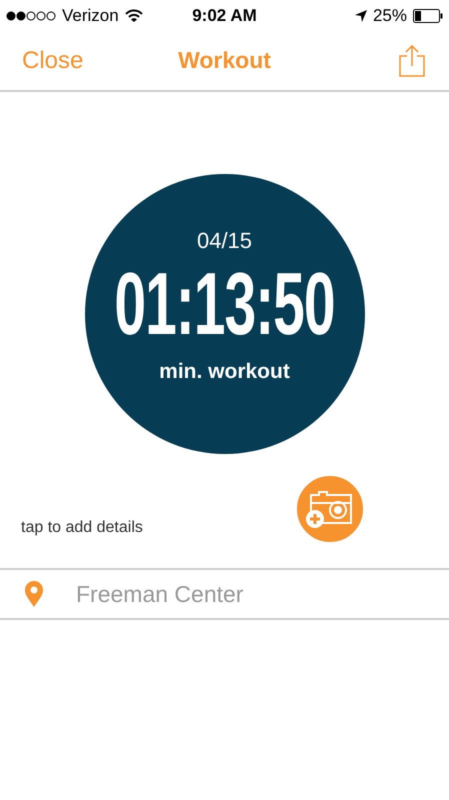 The image size is (449, 800). What do you see at coordinates (34, 594) in the screenshot?
I see `location-pin-icon` at bounding box center [34, 594].